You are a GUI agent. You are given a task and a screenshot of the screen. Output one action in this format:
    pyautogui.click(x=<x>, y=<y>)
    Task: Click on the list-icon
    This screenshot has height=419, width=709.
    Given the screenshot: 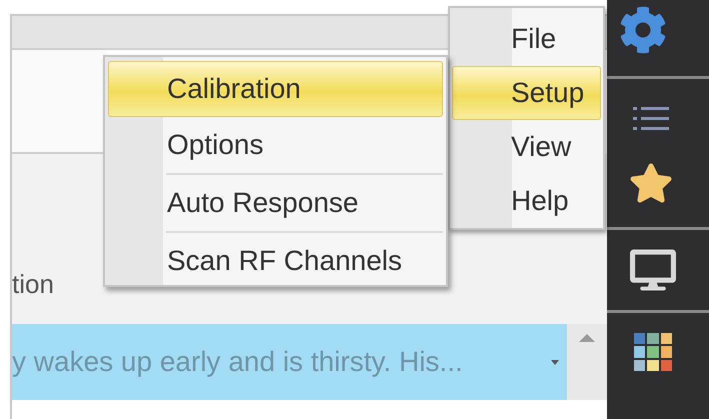 What is the action you would take?
    pyautogui.click(x=651, y=119)
    